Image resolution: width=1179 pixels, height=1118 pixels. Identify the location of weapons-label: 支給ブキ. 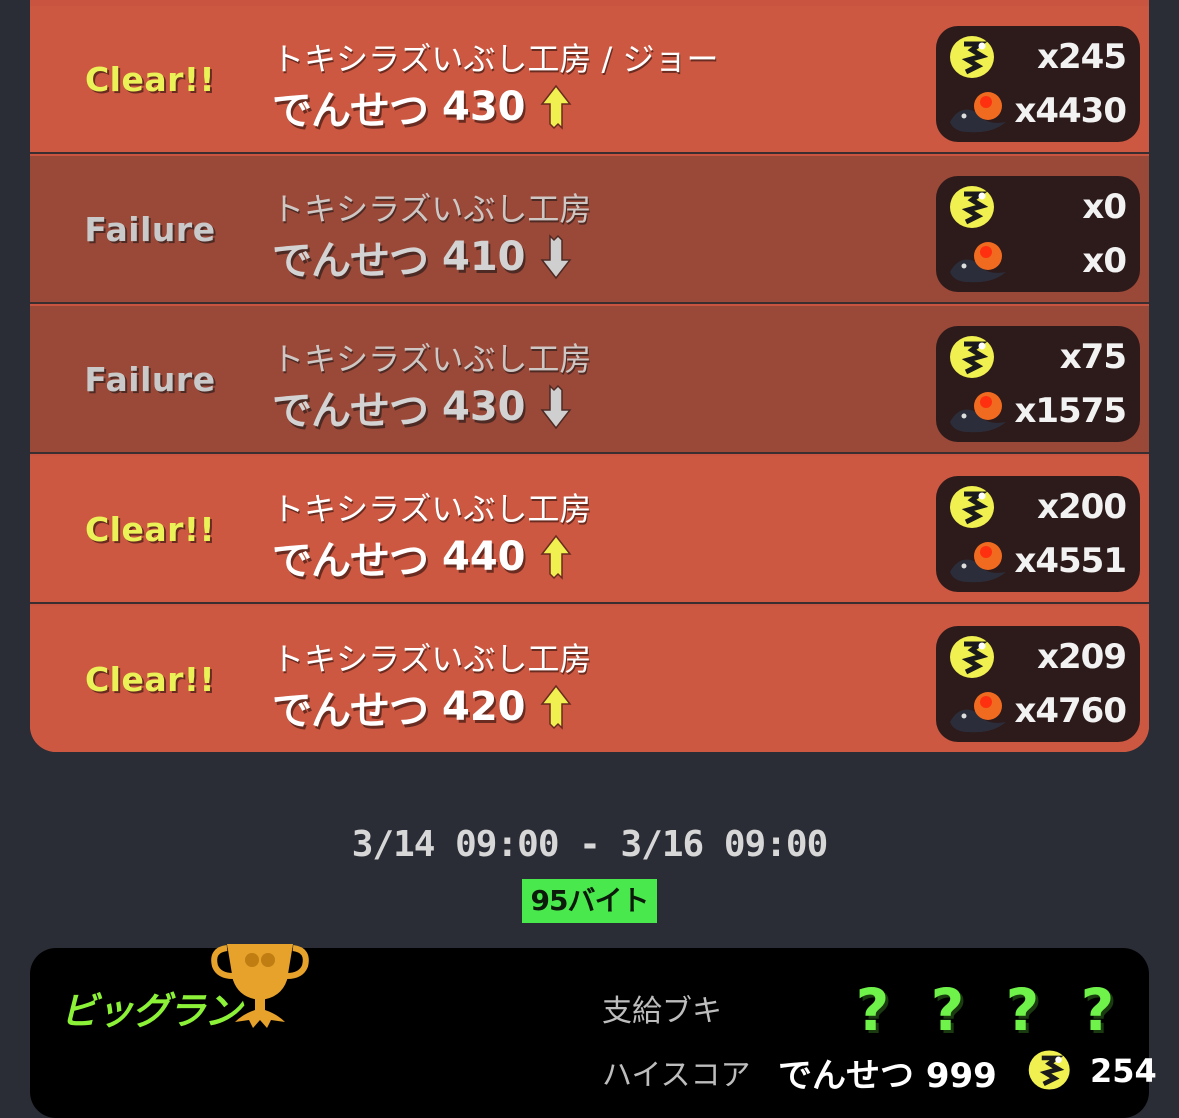
(662, 1011).